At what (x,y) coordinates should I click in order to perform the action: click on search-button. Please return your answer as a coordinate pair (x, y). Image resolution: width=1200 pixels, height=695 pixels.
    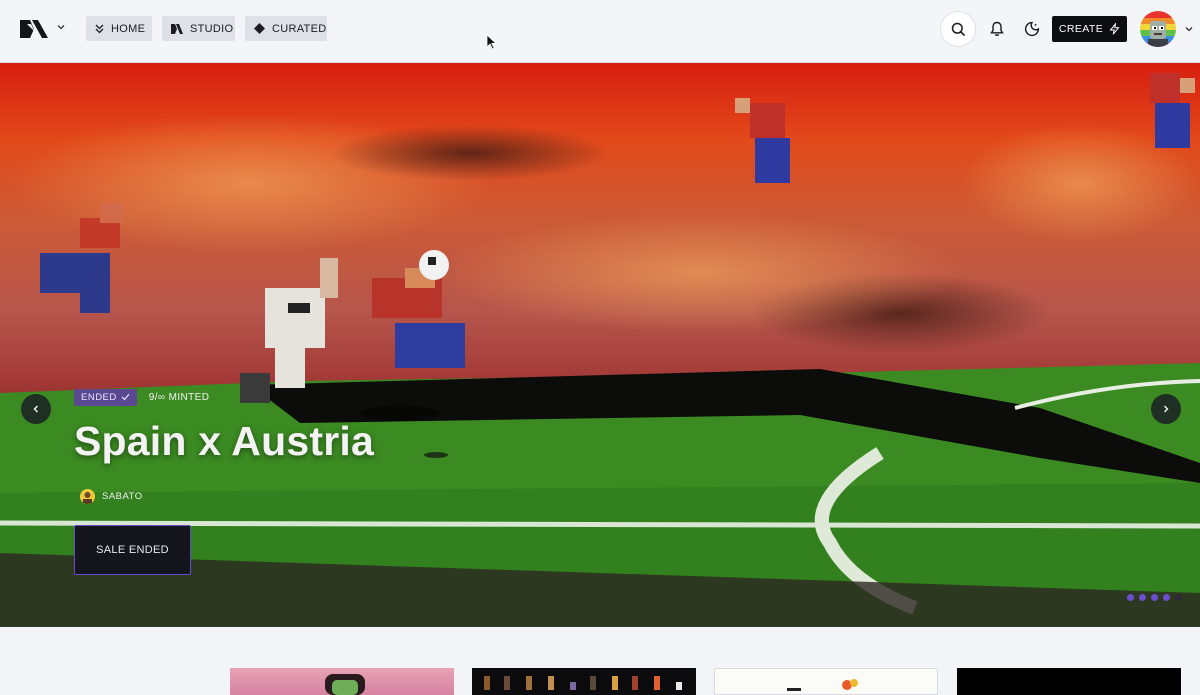
    Looking at the image, I should click on (958, 29).